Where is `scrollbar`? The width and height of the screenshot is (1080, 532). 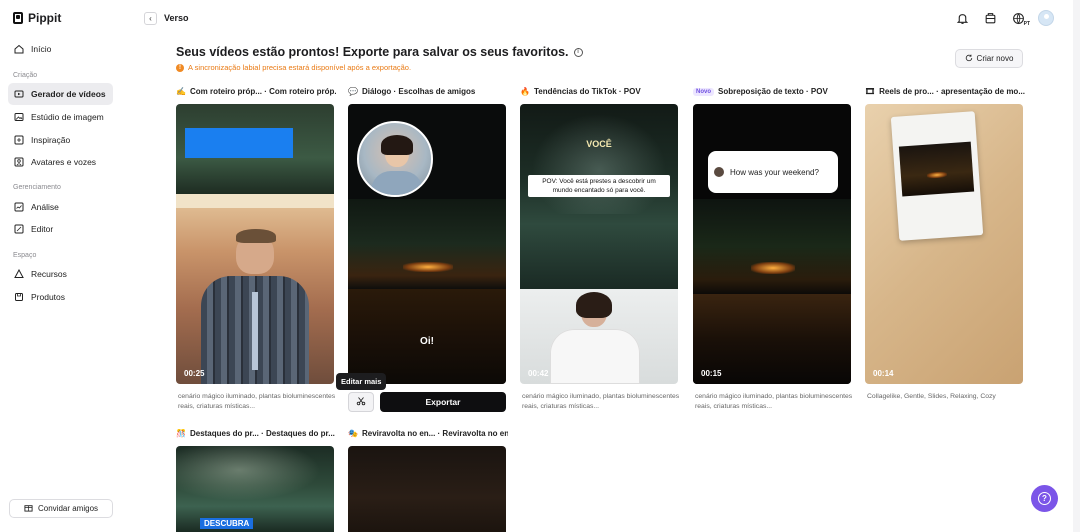 scrollbar is located at coordinates (1076, 266).